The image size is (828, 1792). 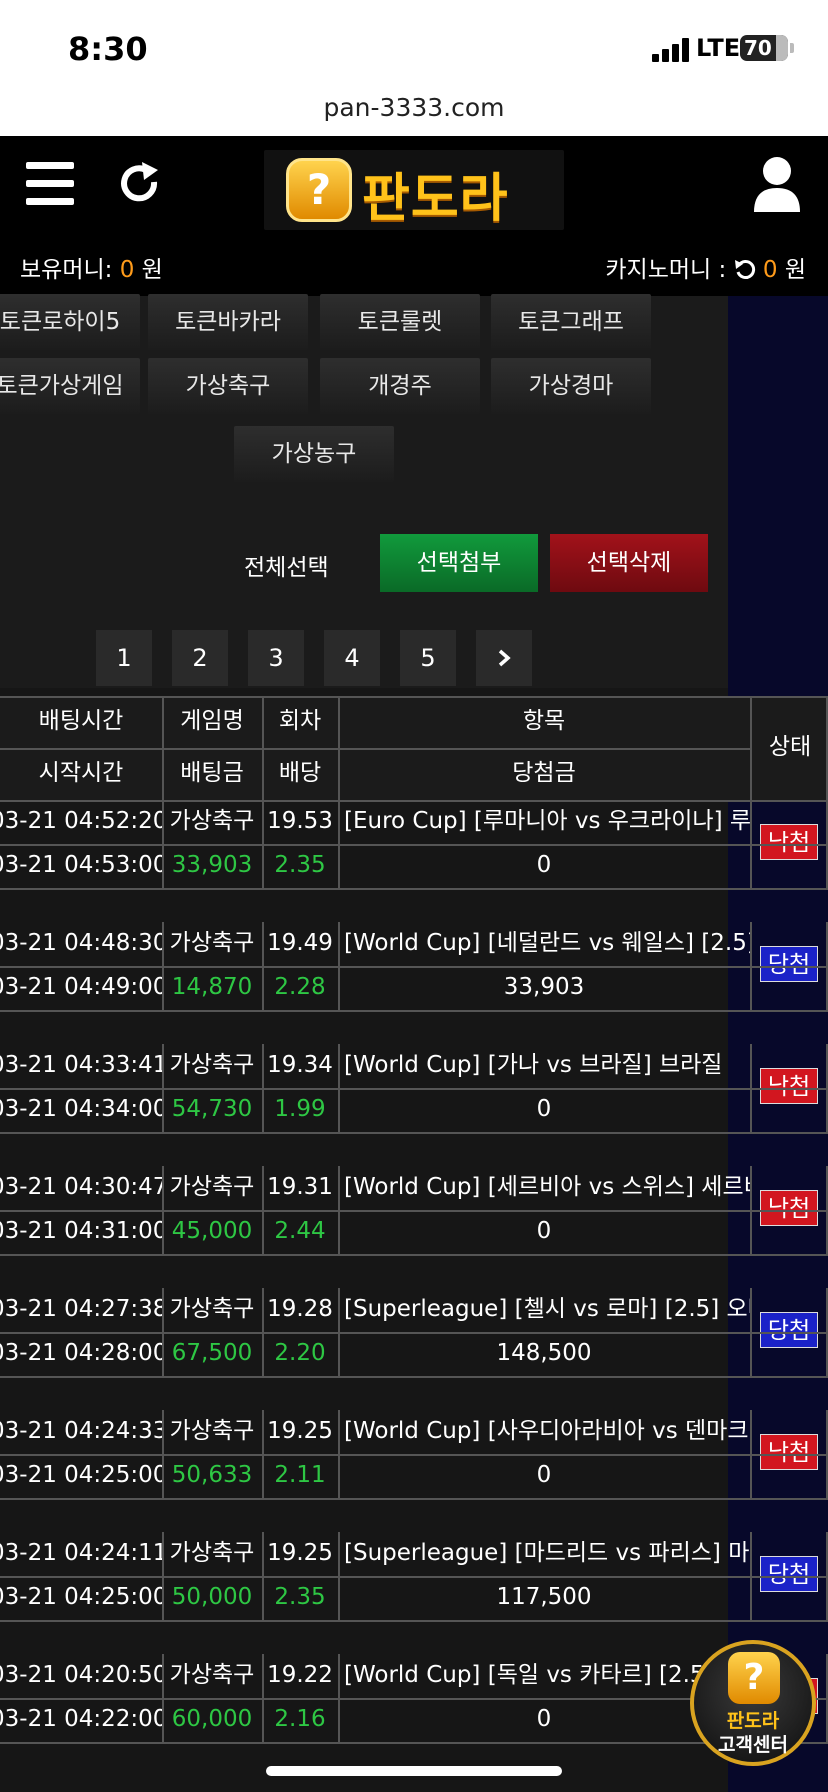 What do you see at coordinates (140, 184) in the screenshot?
I see `refresh-icon` at bounding box center [140, 184].